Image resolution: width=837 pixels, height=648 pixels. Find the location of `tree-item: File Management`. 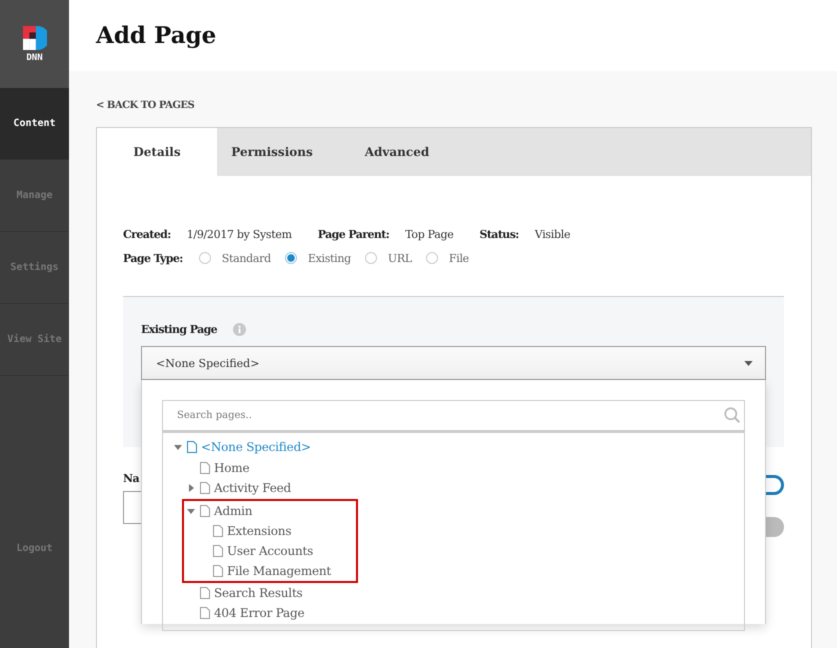

tree-item: File Management is located at coordinates (279, 571).